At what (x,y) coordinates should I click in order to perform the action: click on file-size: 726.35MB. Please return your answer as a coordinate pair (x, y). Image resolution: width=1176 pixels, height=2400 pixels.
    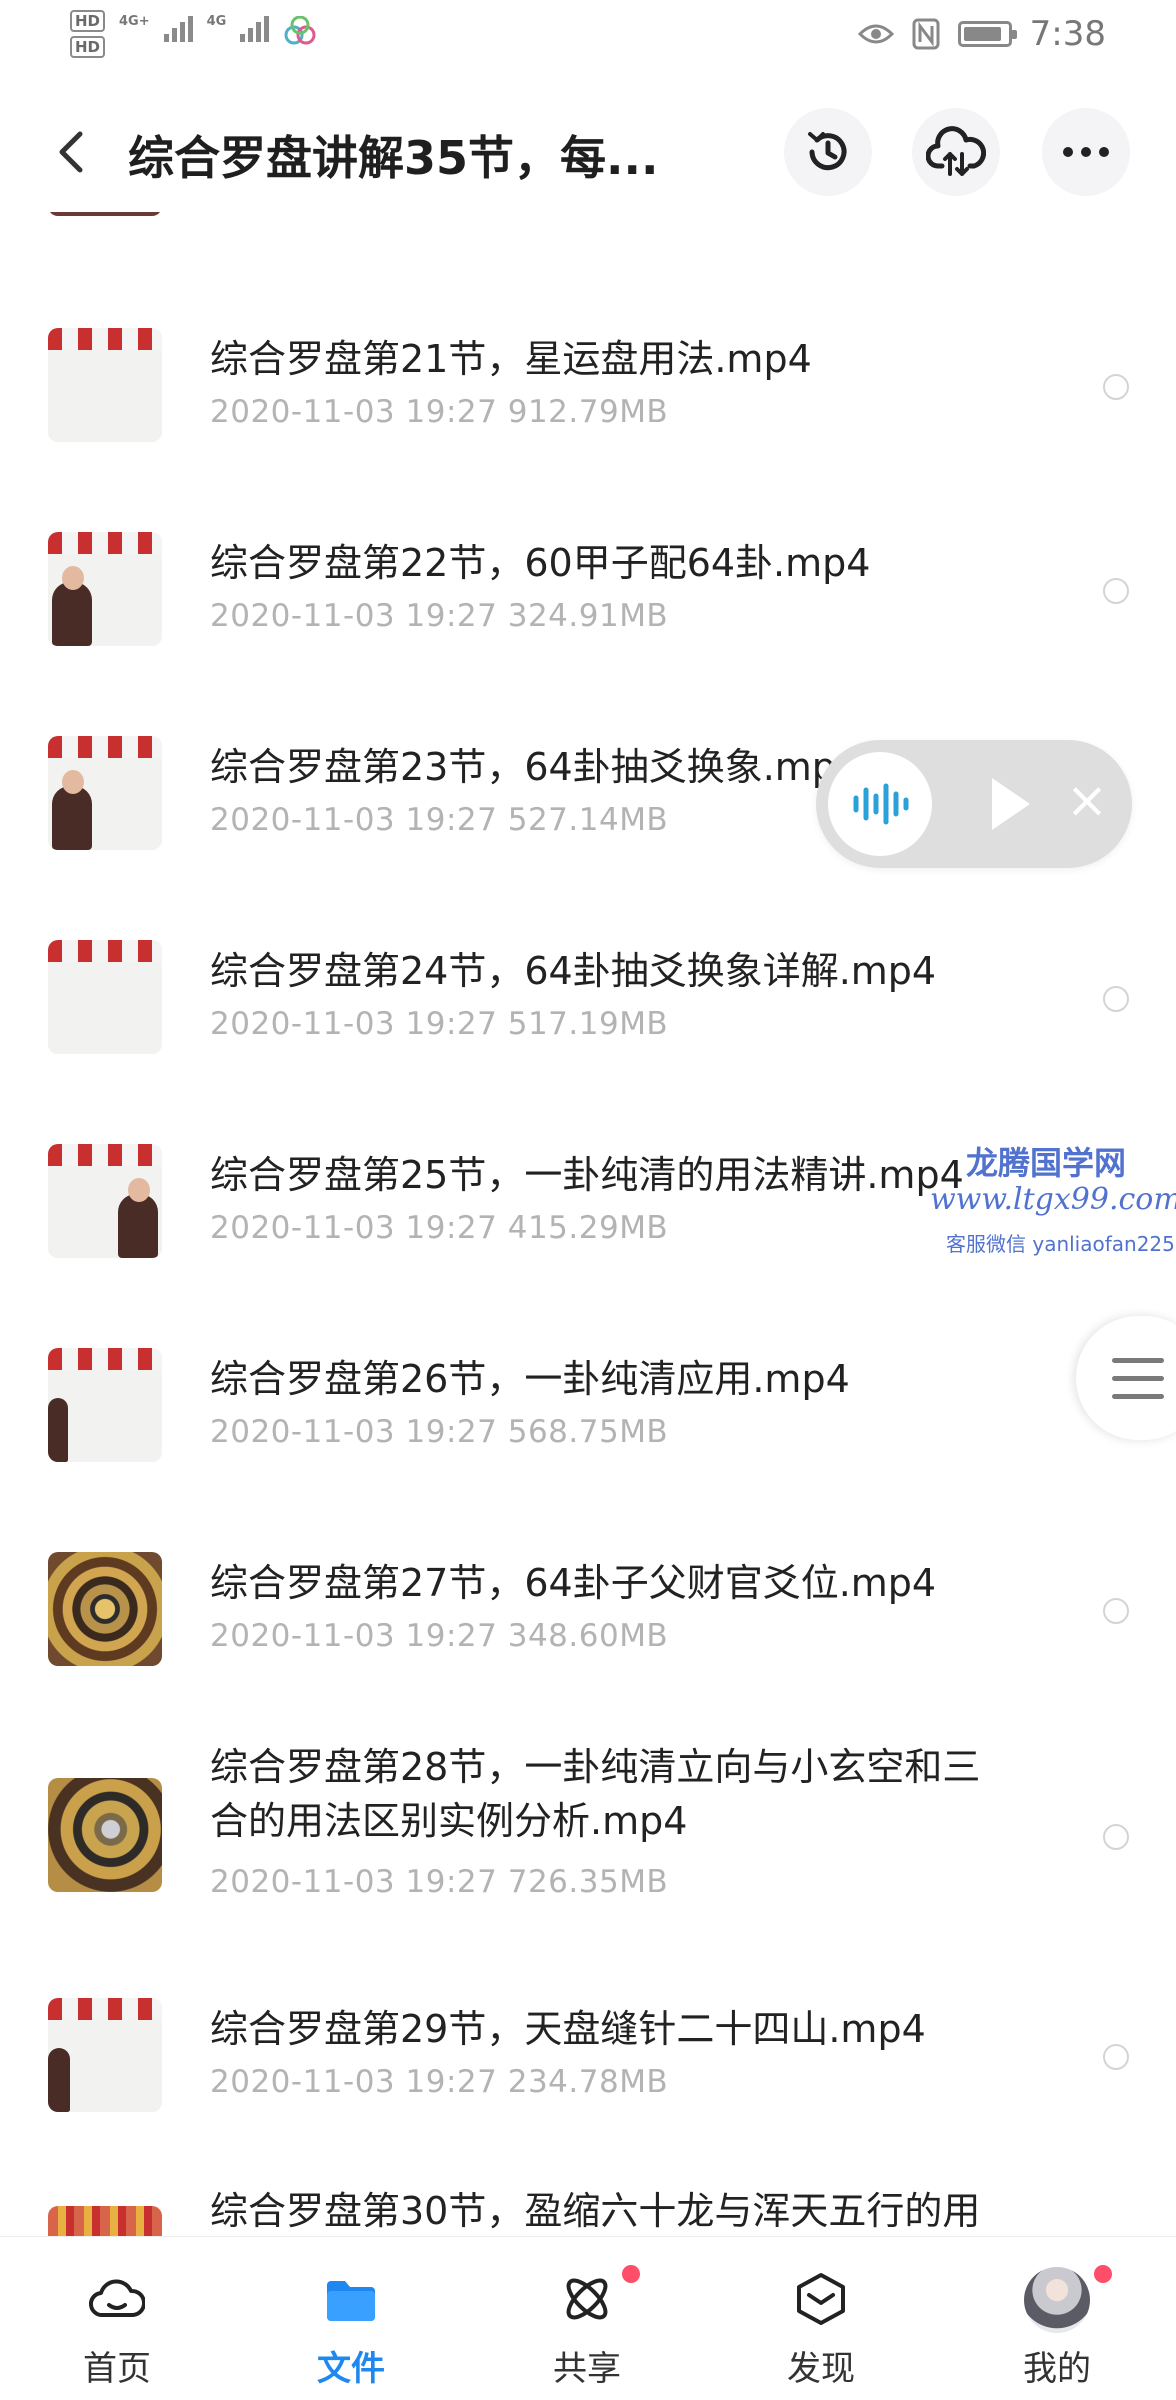
    Looking at the image, I should click on (588, 1882).